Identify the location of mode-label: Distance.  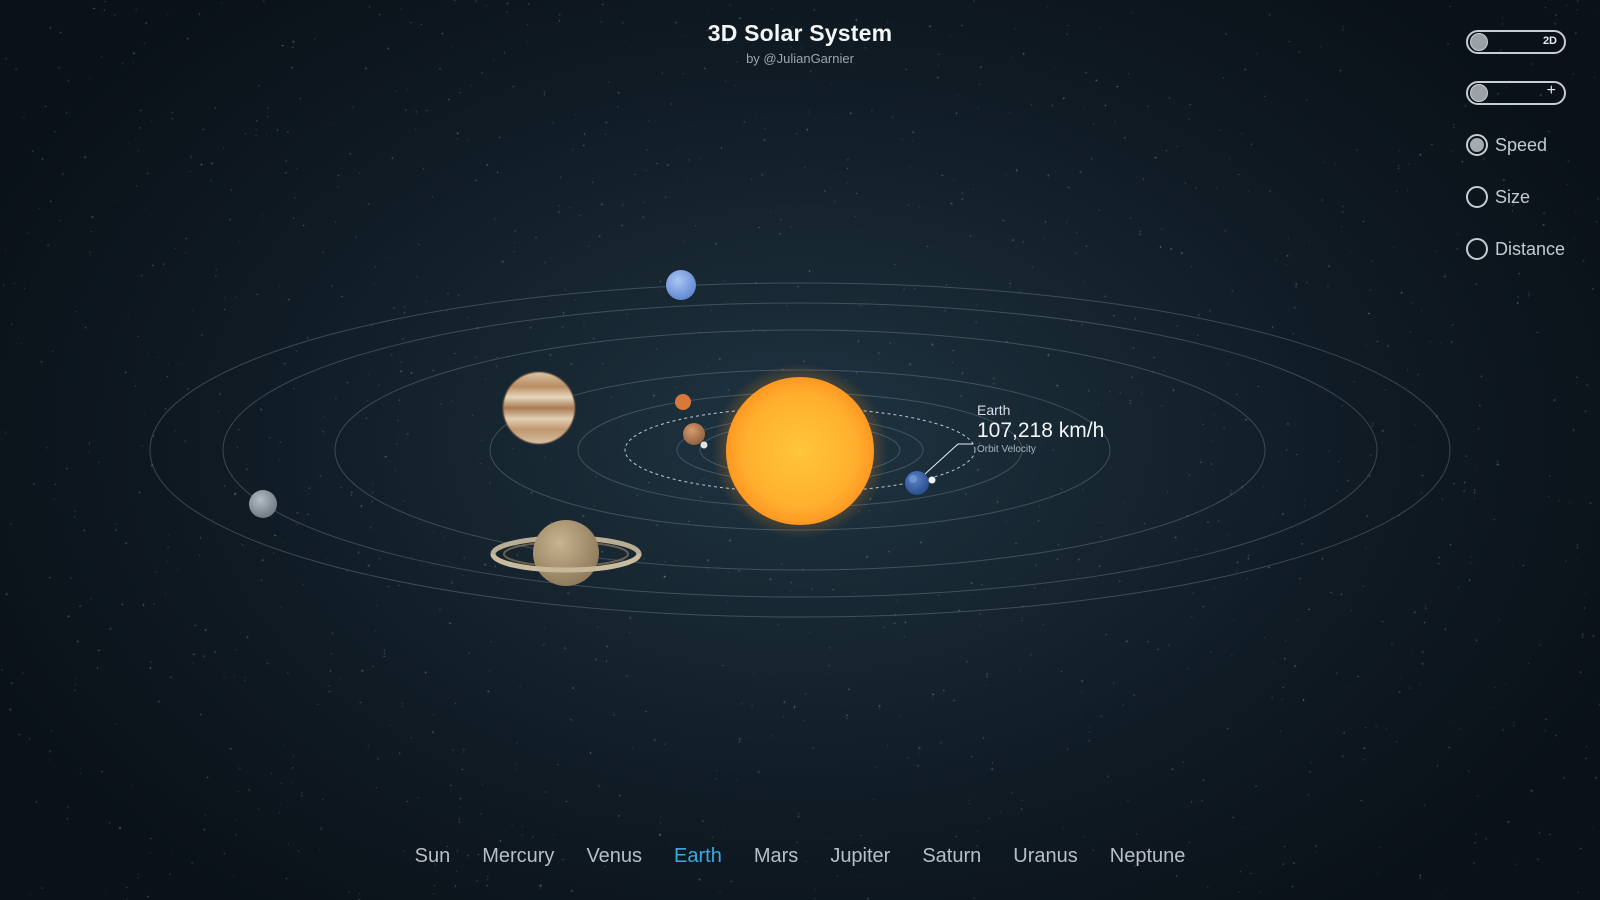
(1530, 248).